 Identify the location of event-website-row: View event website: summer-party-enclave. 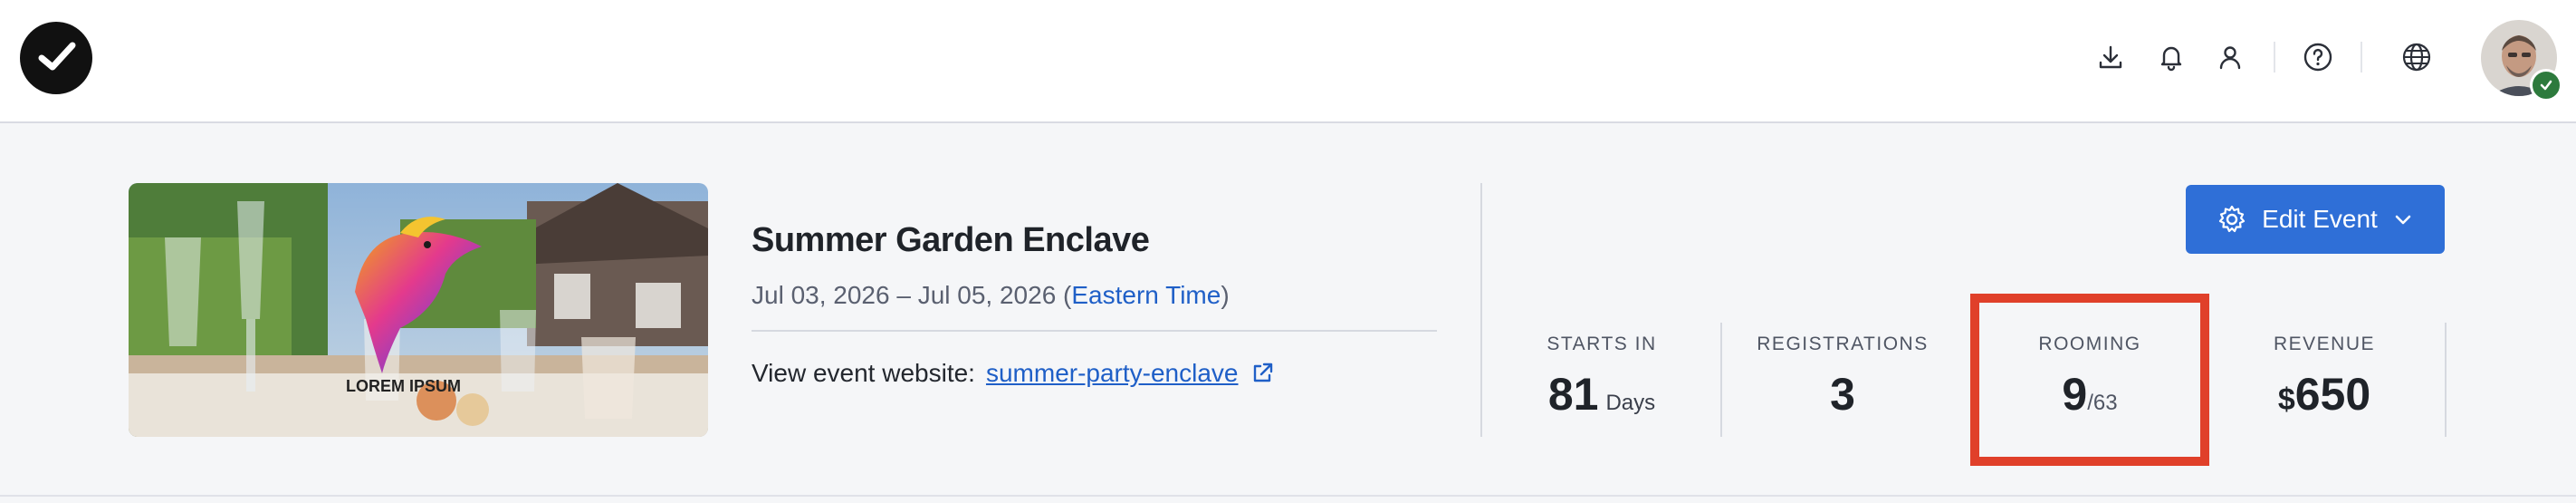
(1013, 373).